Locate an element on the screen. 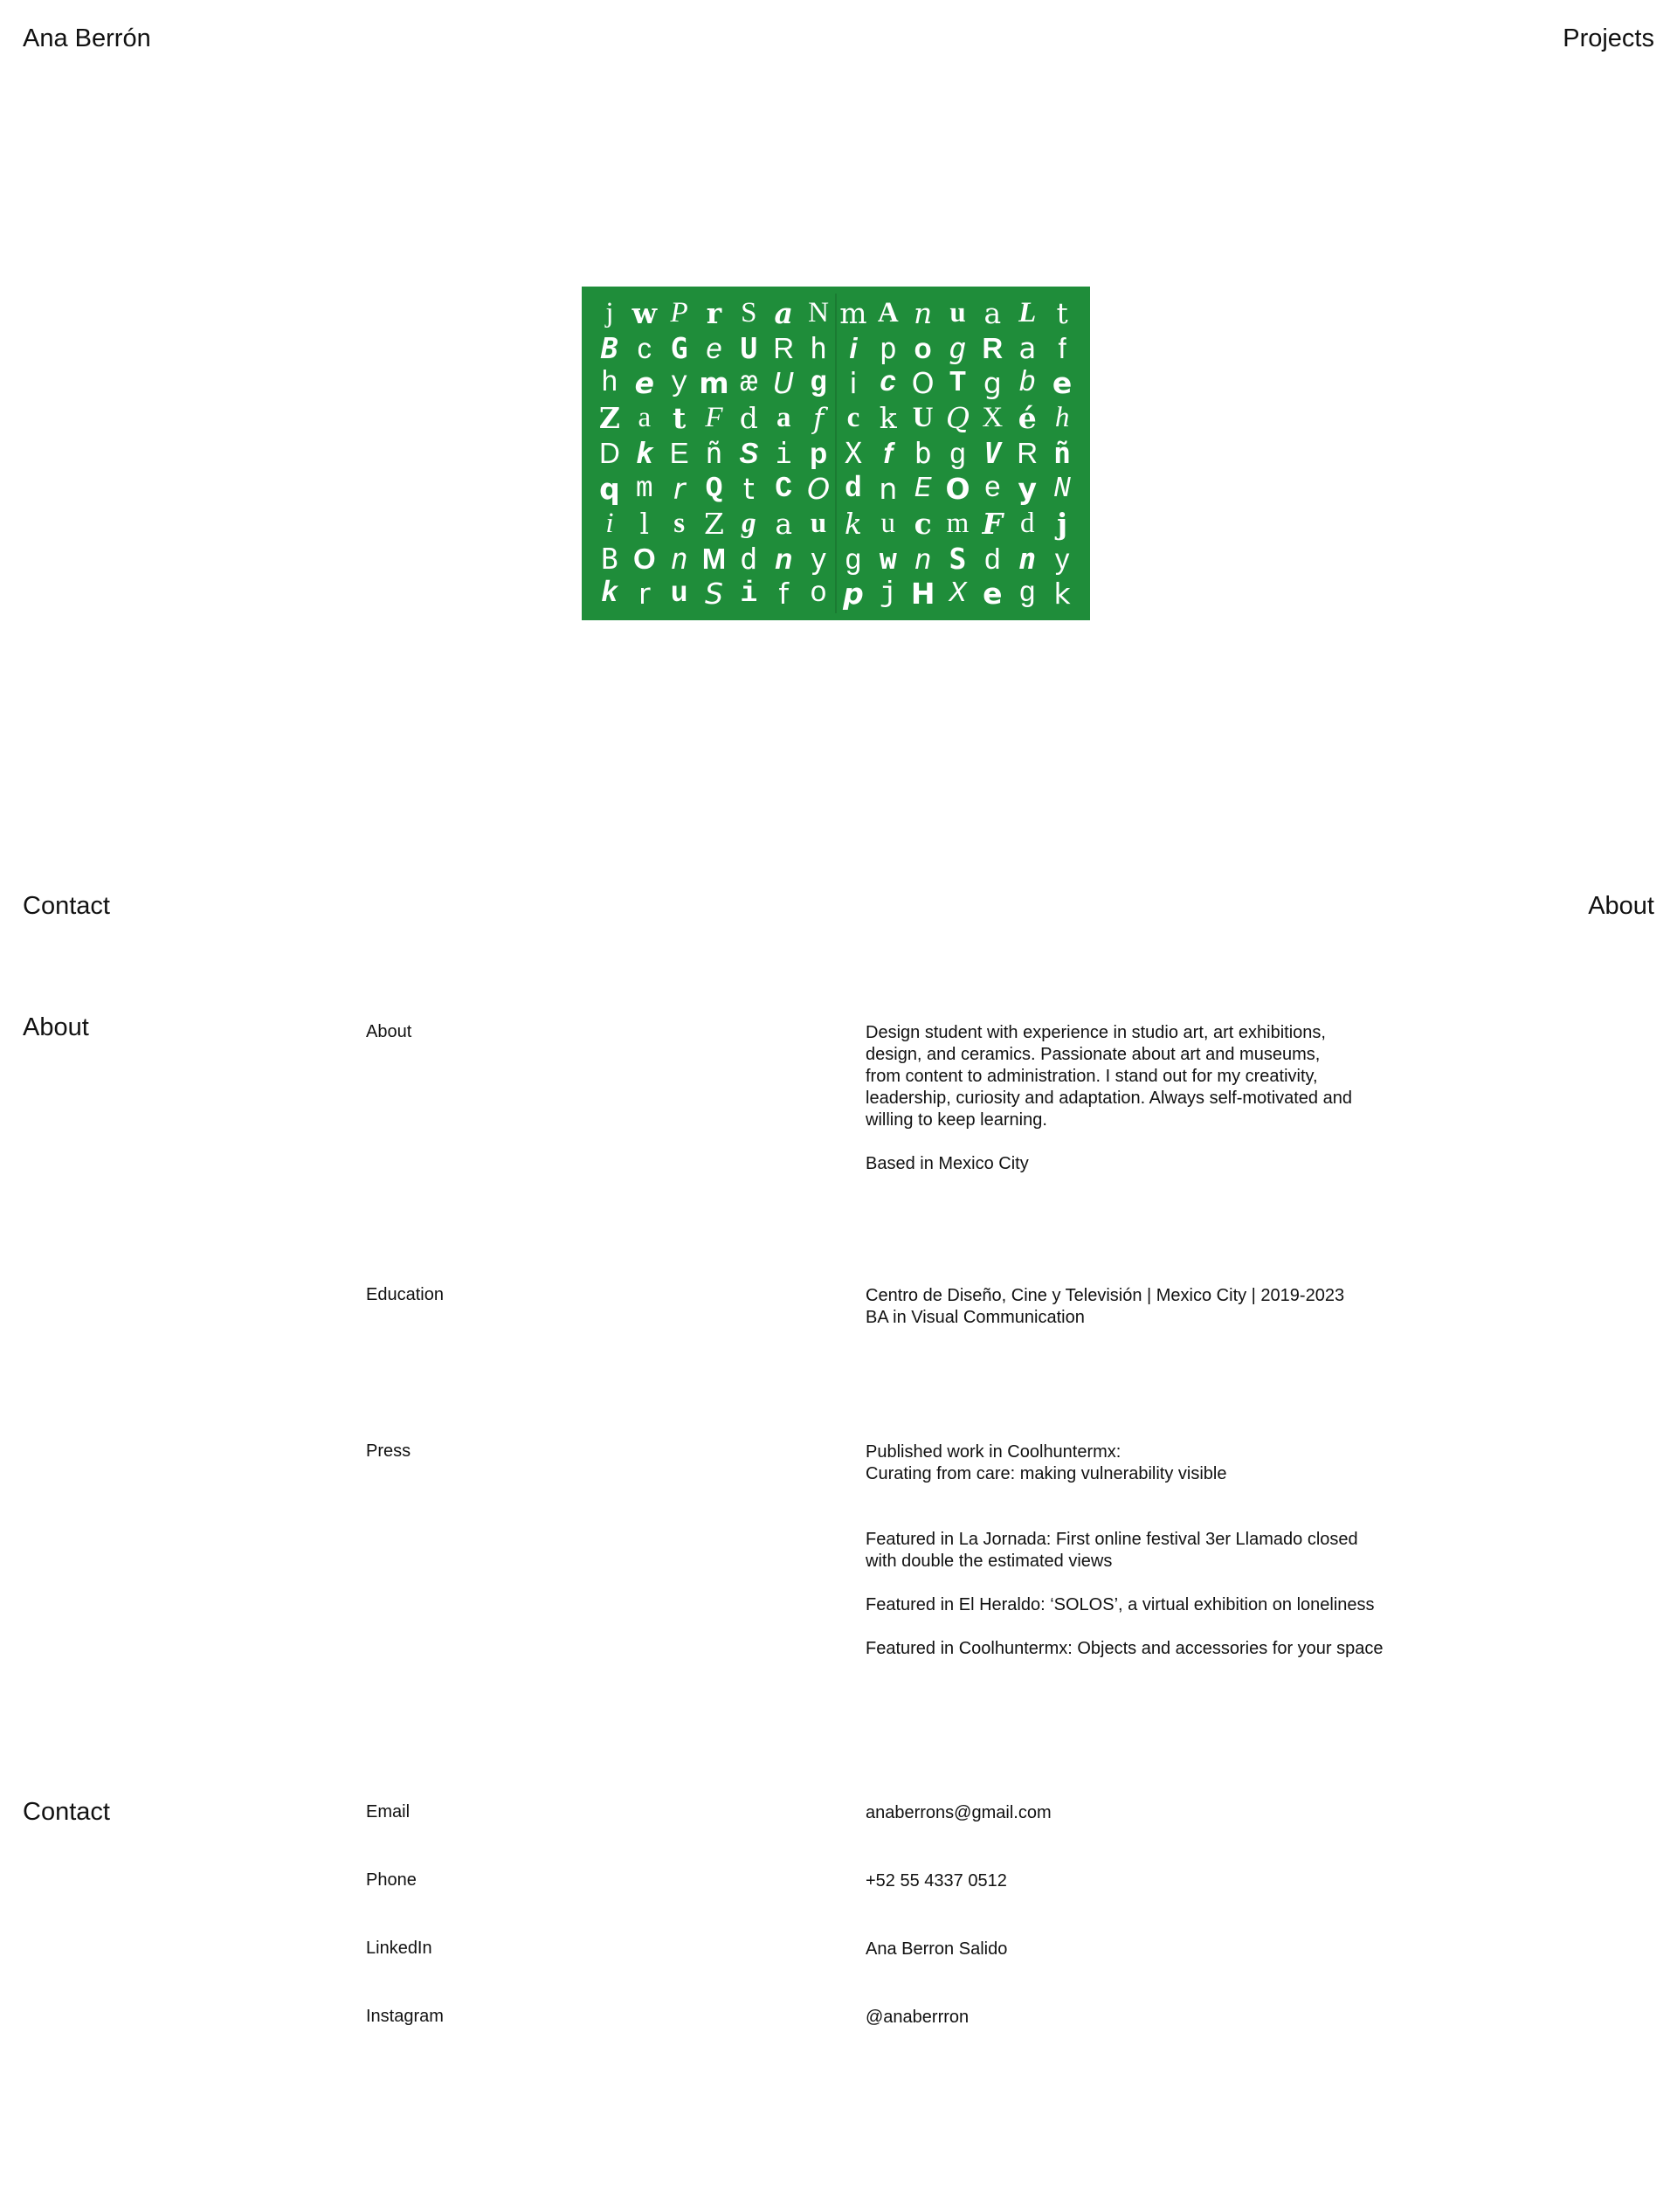 The width and height of the screenshot is (1677, 2212). email-label: Email is located at coordinates (388, 1811).